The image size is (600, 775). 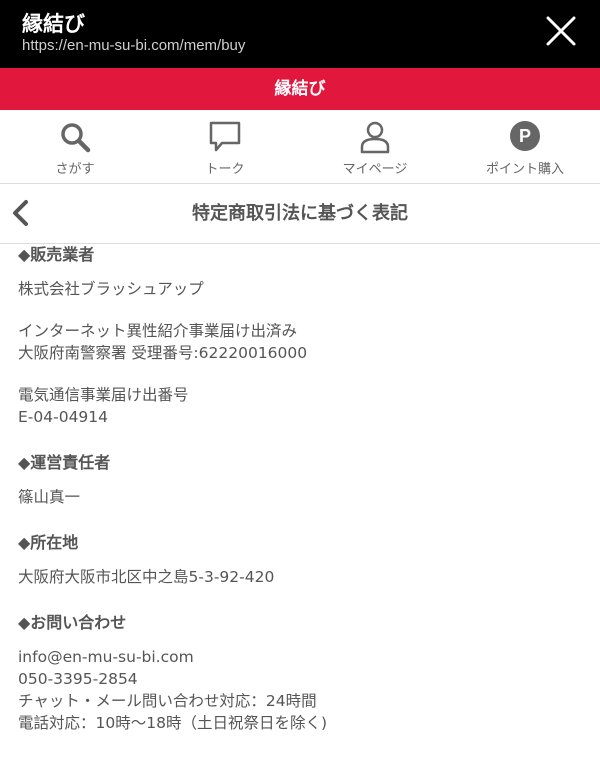 I want to click on nav-item-label: トーク, so click(x=225, y=169).